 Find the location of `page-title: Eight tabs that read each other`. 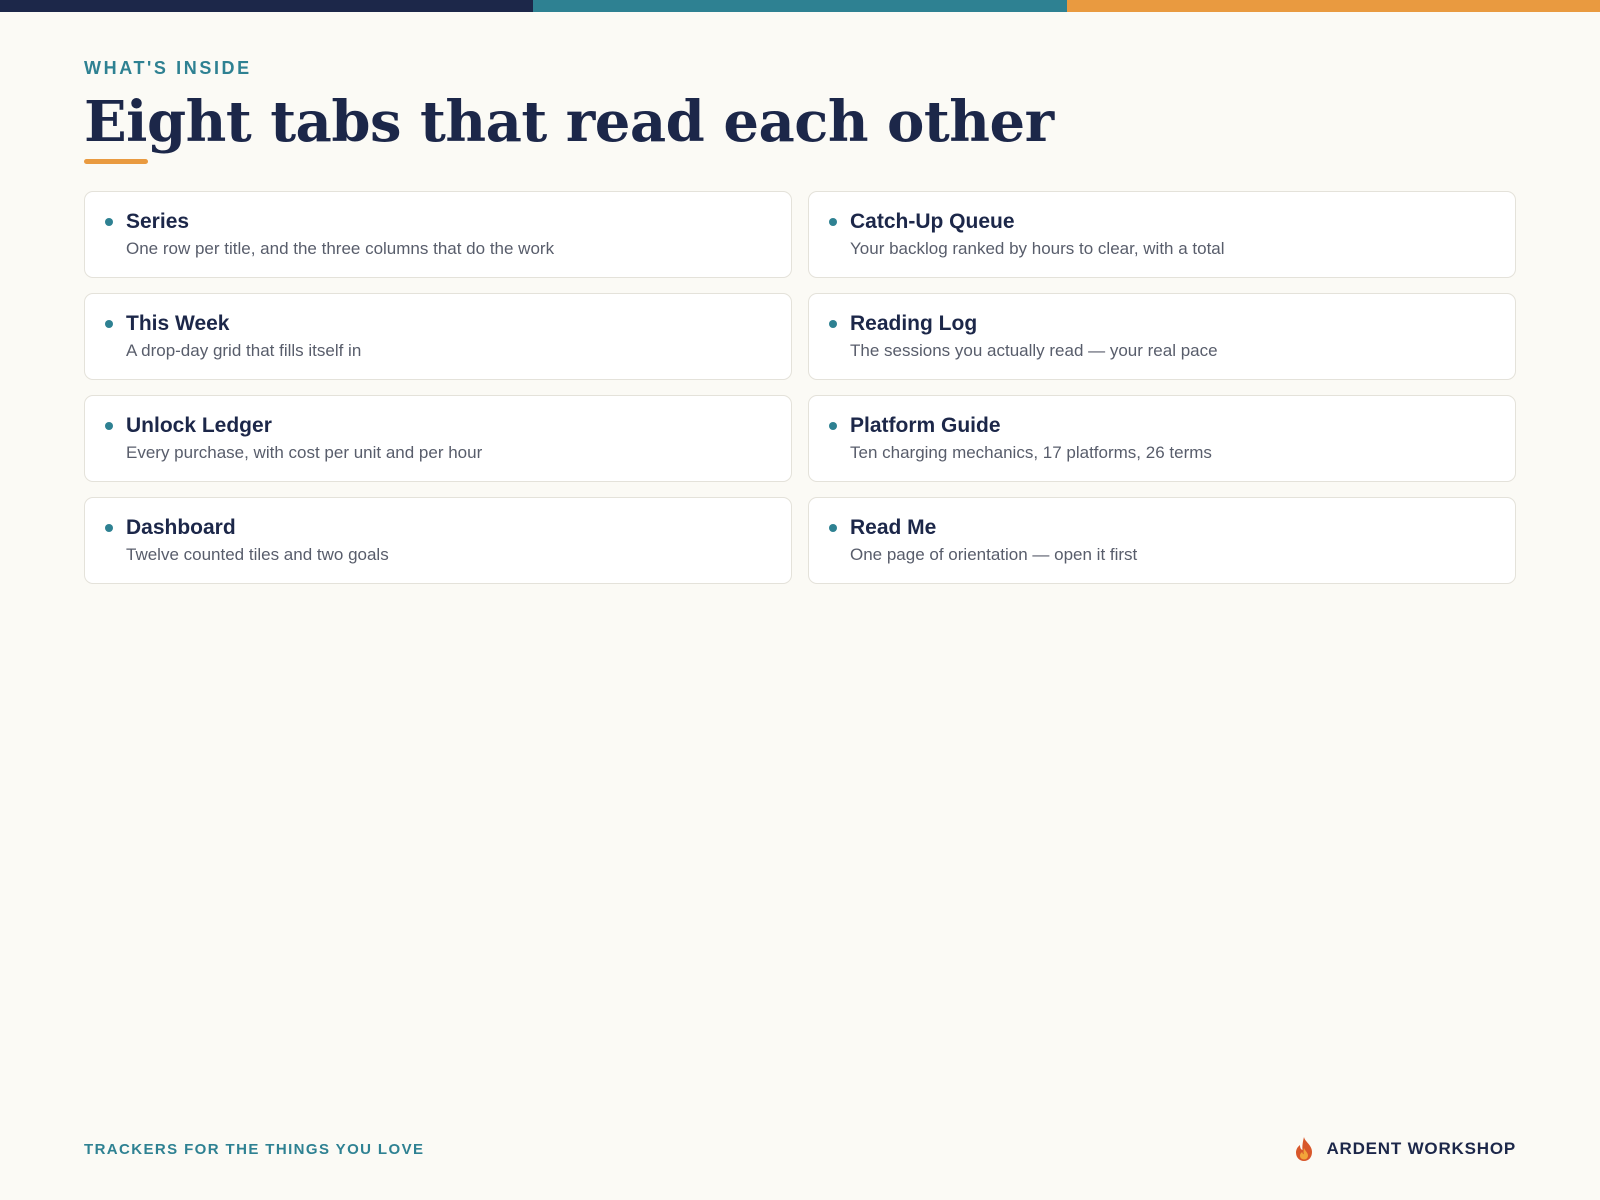

page-title: Eight tabs that read each other is located at coordinates (569, 122).